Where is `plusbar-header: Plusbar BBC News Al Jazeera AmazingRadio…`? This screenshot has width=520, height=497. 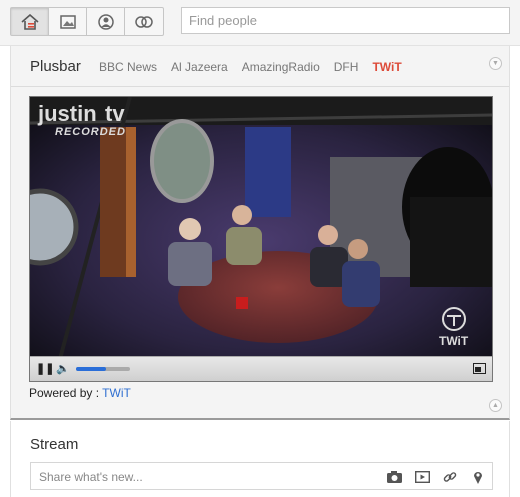
plusbar-header: Plusbar BBC News Al Jazeera AmazingRadio… is located at coordinates (260, 66).